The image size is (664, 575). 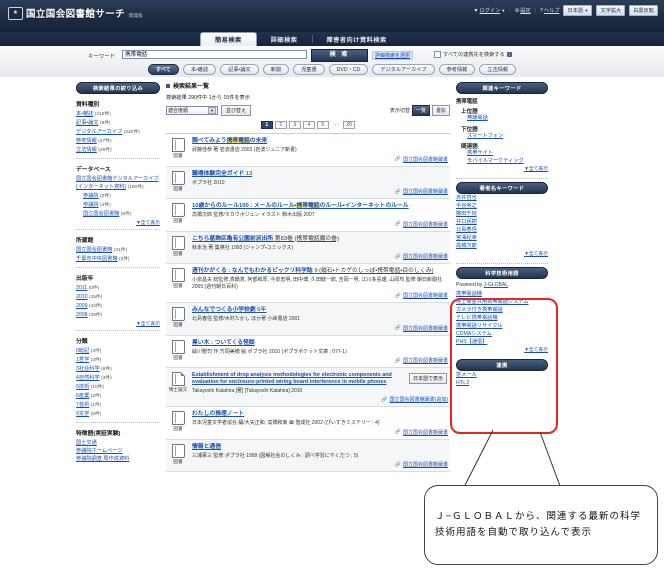 What do you see at coordinates (118, 288) in the screenshot?
I see `facet-item: 2011 (0件)` at bounding box center [118, 288].